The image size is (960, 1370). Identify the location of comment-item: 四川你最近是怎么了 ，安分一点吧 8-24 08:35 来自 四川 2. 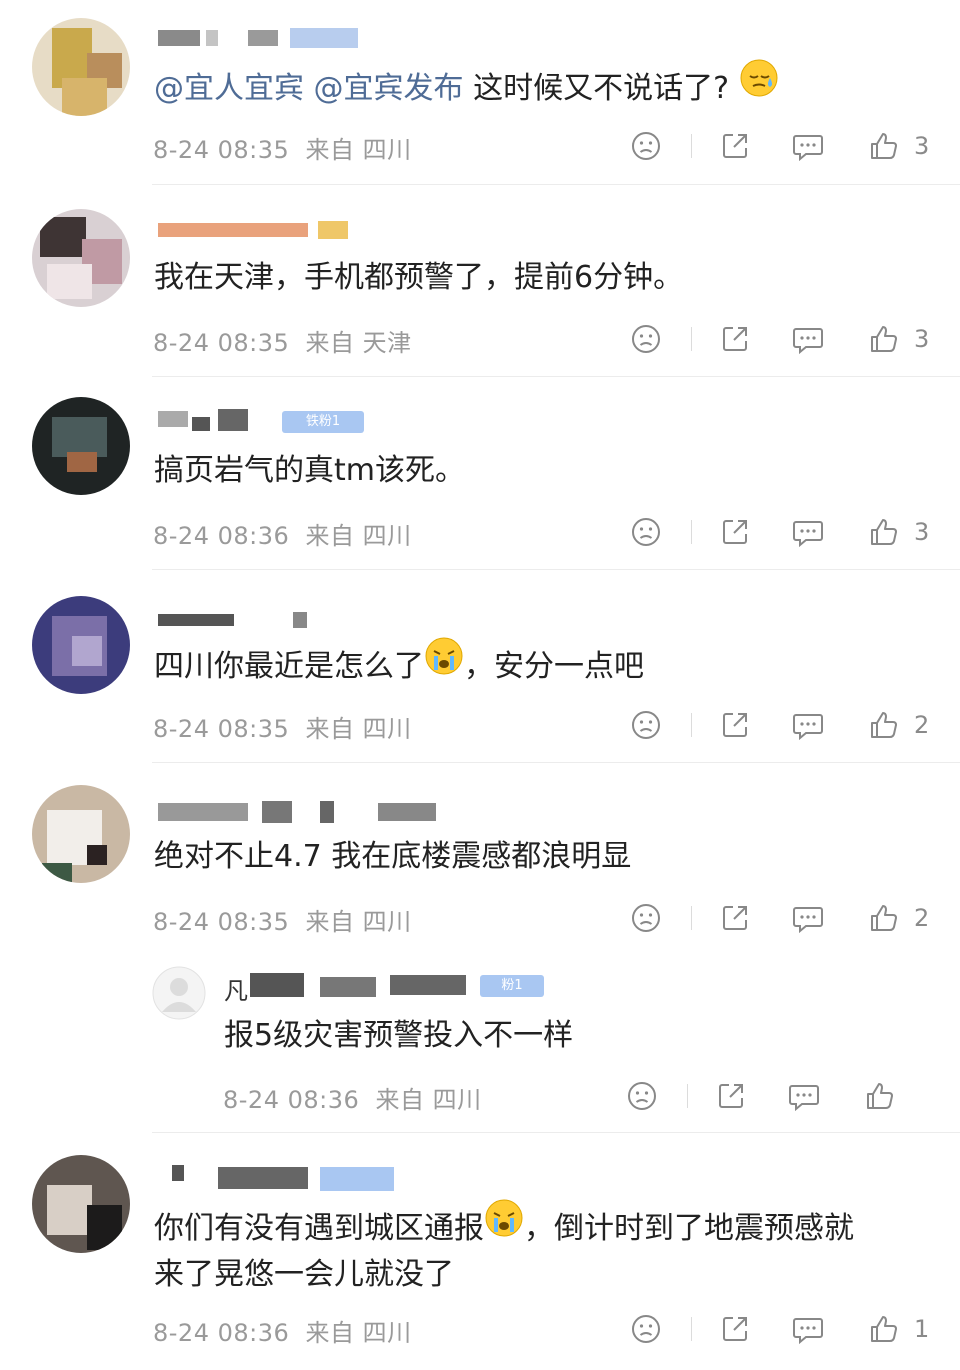
(480, 666).